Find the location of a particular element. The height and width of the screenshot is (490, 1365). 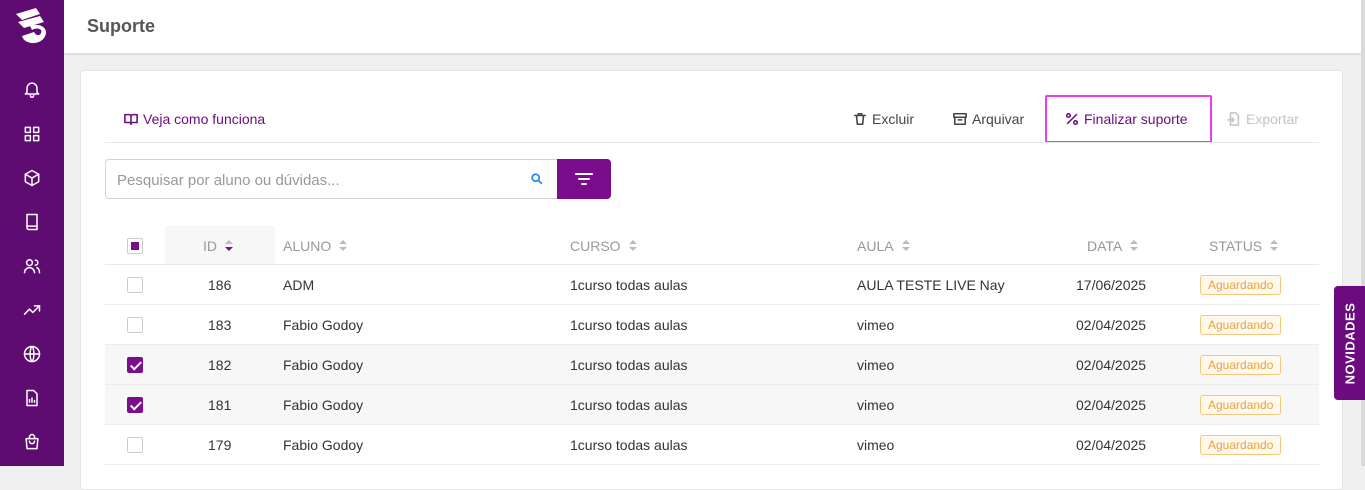

export-icon is located at coordinates (1233, 119).